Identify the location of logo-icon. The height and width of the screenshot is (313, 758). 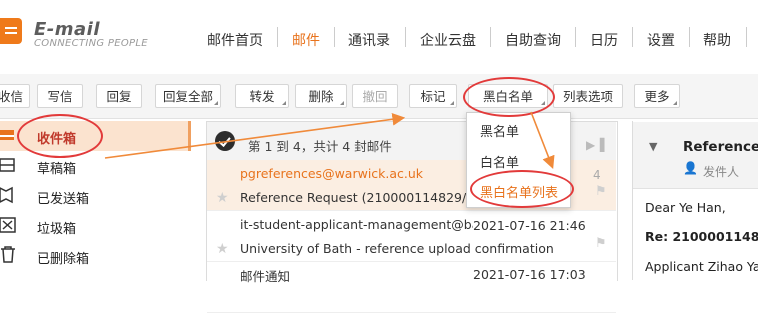
(11, 31).